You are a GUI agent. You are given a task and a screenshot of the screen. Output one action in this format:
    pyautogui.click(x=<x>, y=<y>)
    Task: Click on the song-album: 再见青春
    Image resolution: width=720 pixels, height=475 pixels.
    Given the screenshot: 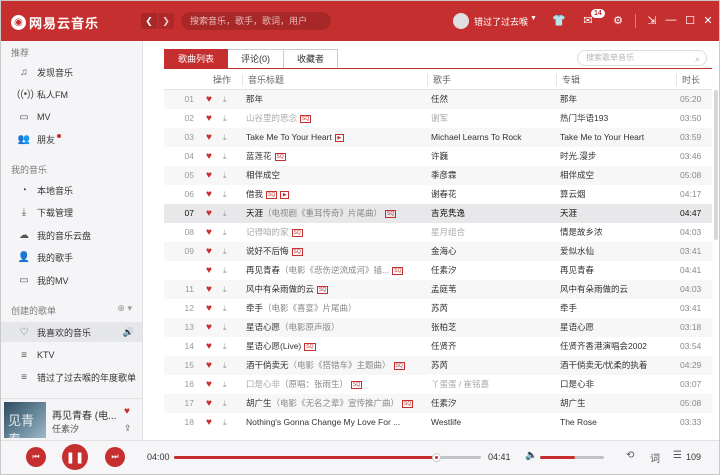 What is the action you would take?
    pyautogui.click(x=619, y=270)
    